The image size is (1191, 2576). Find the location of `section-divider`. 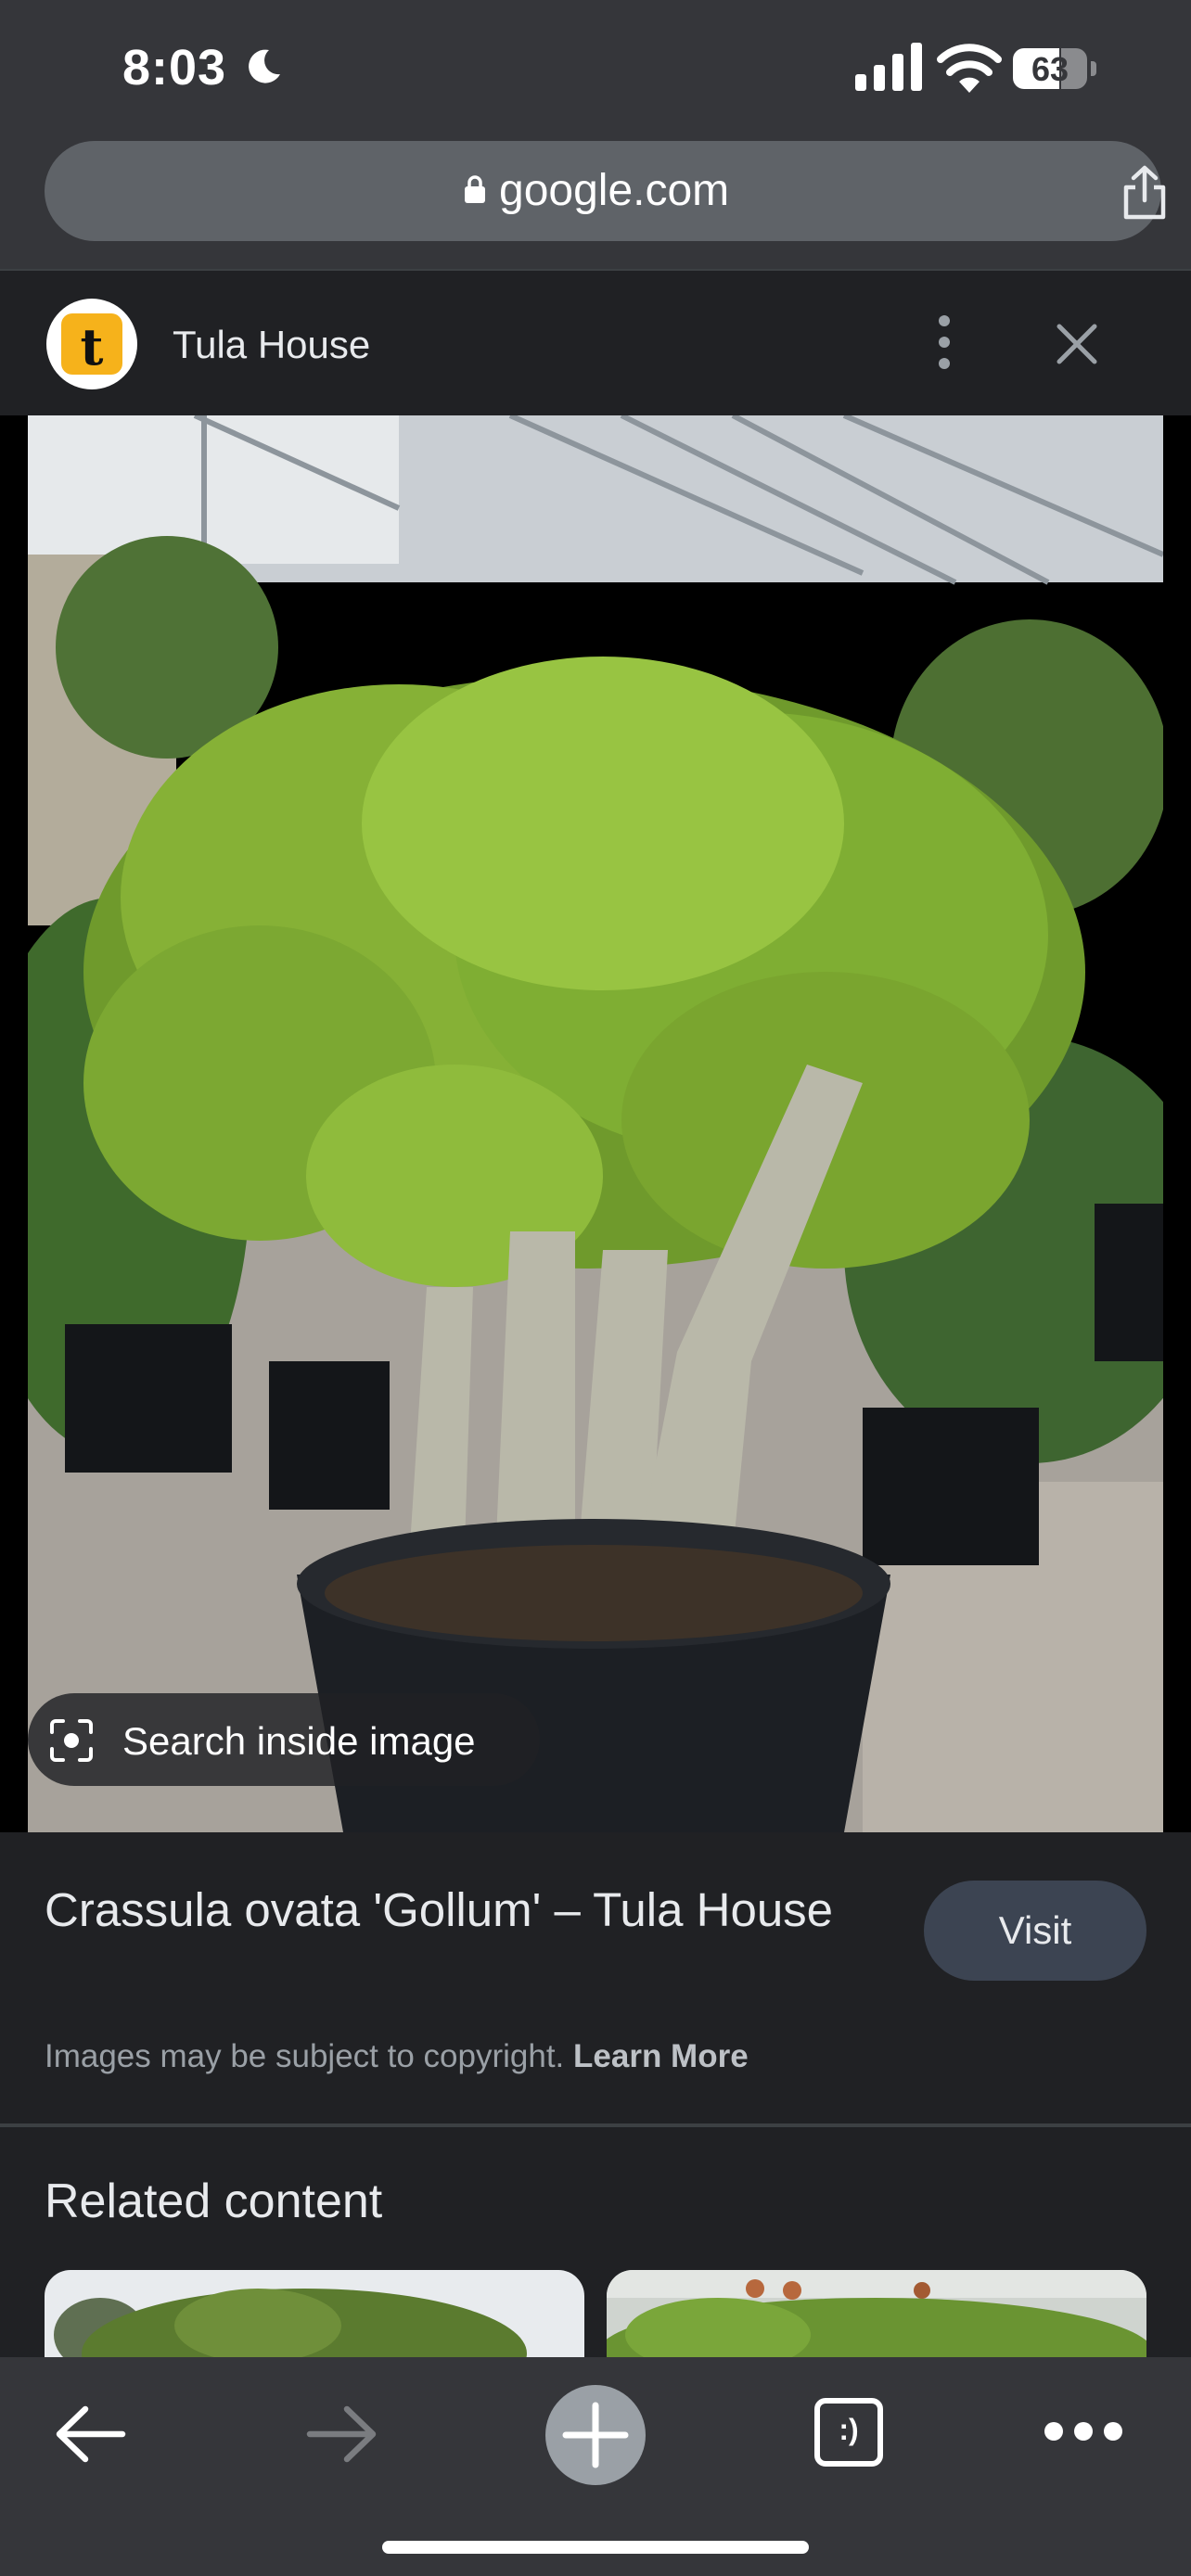

section-divider is located at coordinates (595, 2125).